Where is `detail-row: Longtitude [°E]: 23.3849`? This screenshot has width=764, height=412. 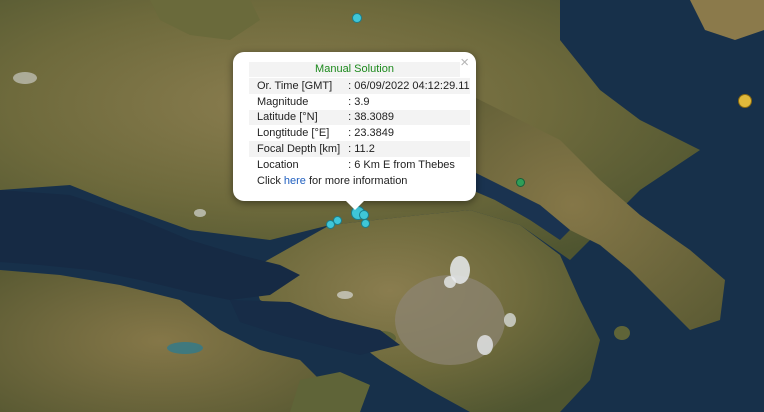
detail-row: Longtitude [°E]: 23.3849 is located at coordinates (359, 133).